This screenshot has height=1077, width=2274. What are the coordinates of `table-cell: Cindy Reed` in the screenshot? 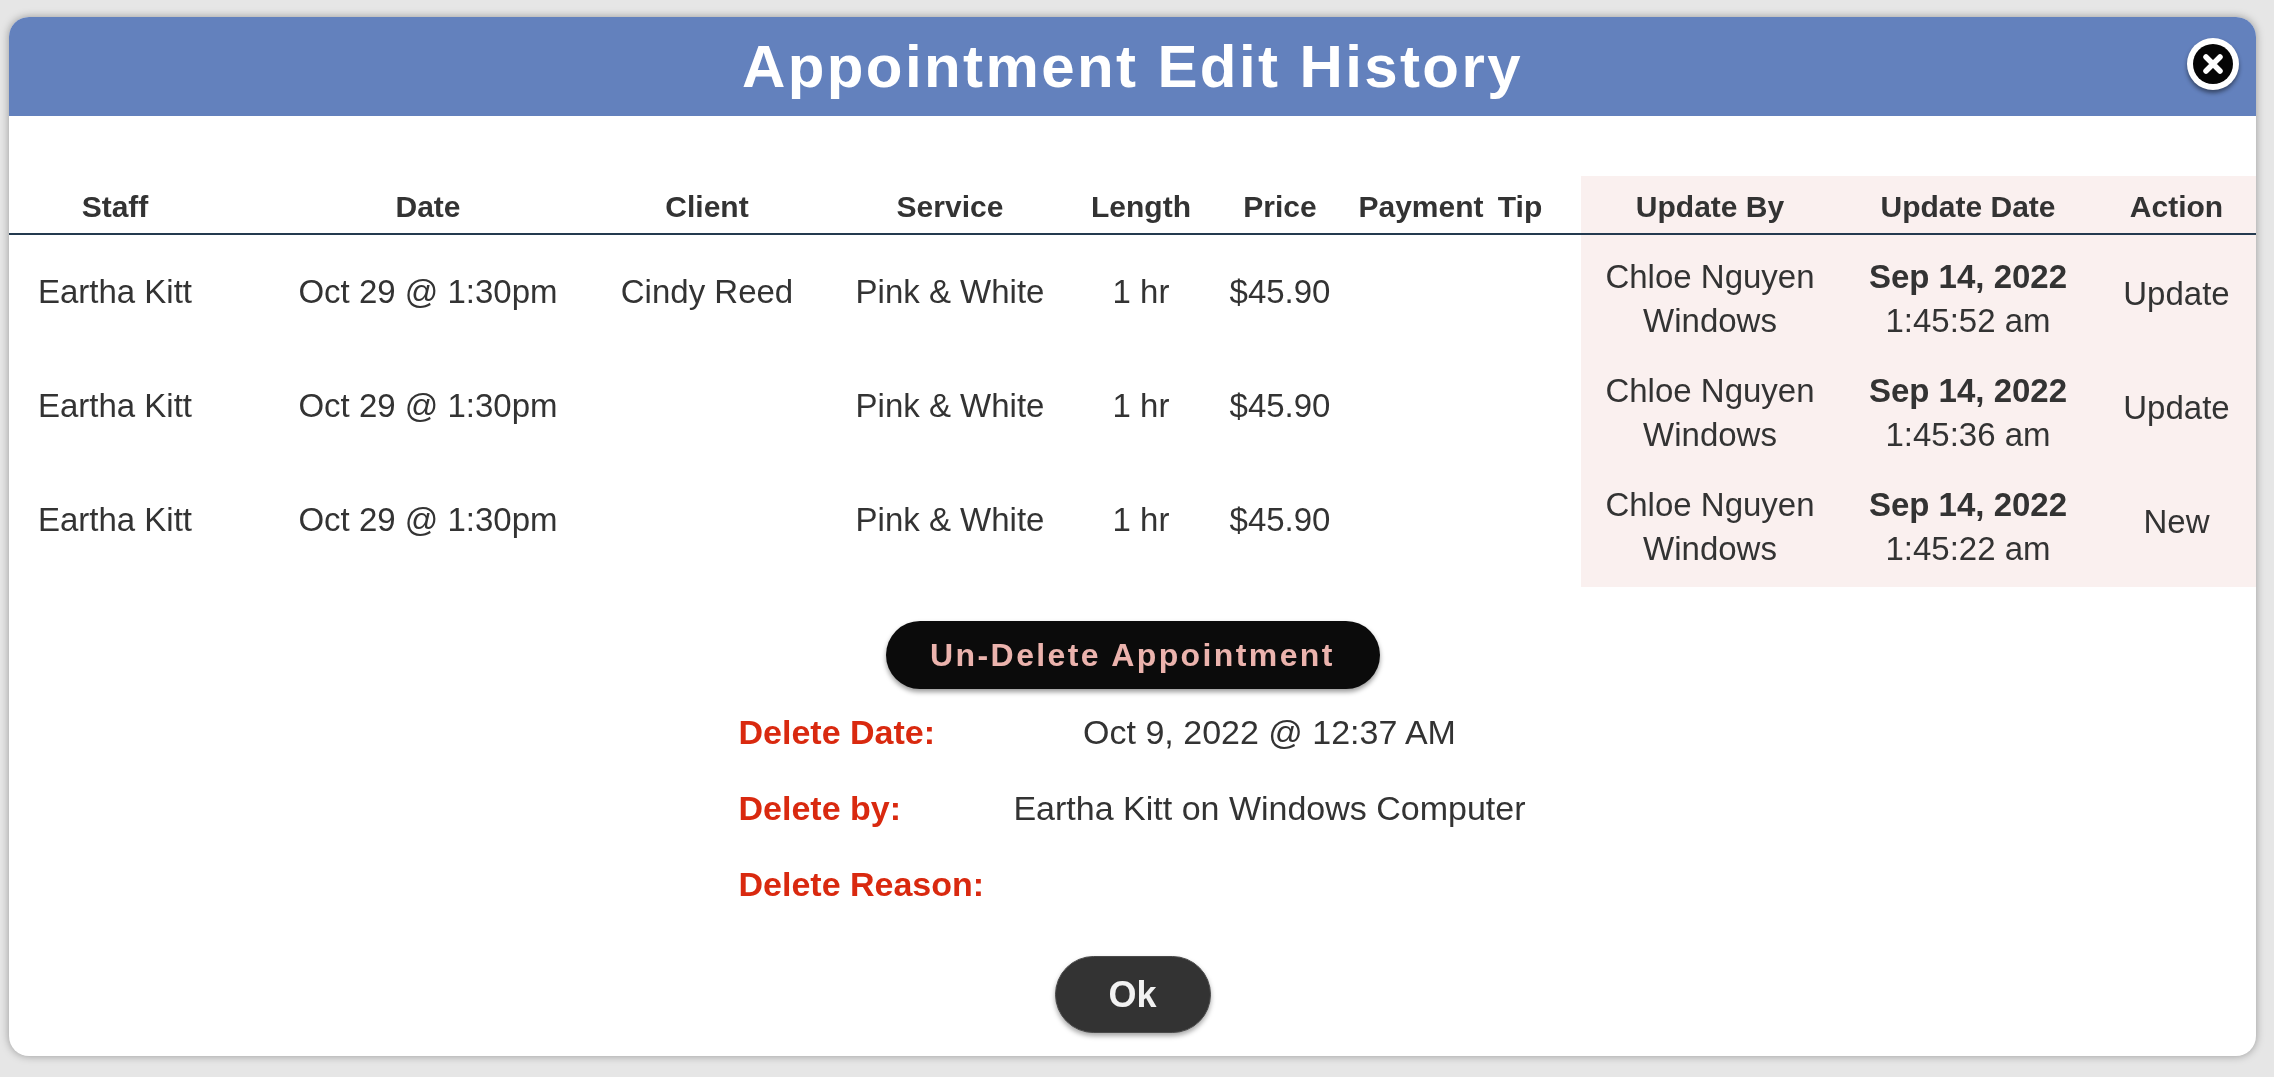 It's located at (707, 292).